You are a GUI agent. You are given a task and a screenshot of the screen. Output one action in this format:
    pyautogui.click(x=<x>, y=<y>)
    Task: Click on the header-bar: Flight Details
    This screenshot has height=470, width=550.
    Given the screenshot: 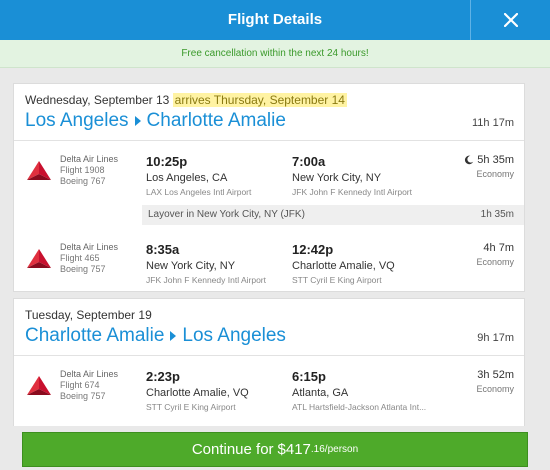 What is the action you would take?
    pyautogui.click(x=275, y=20)
    